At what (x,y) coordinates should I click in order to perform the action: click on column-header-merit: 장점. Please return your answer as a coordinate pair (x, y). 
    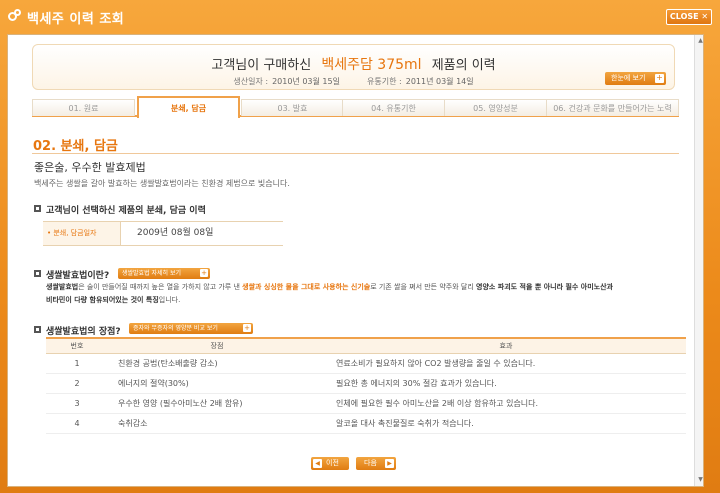
    Looking at the image, I should click on (217, 345).